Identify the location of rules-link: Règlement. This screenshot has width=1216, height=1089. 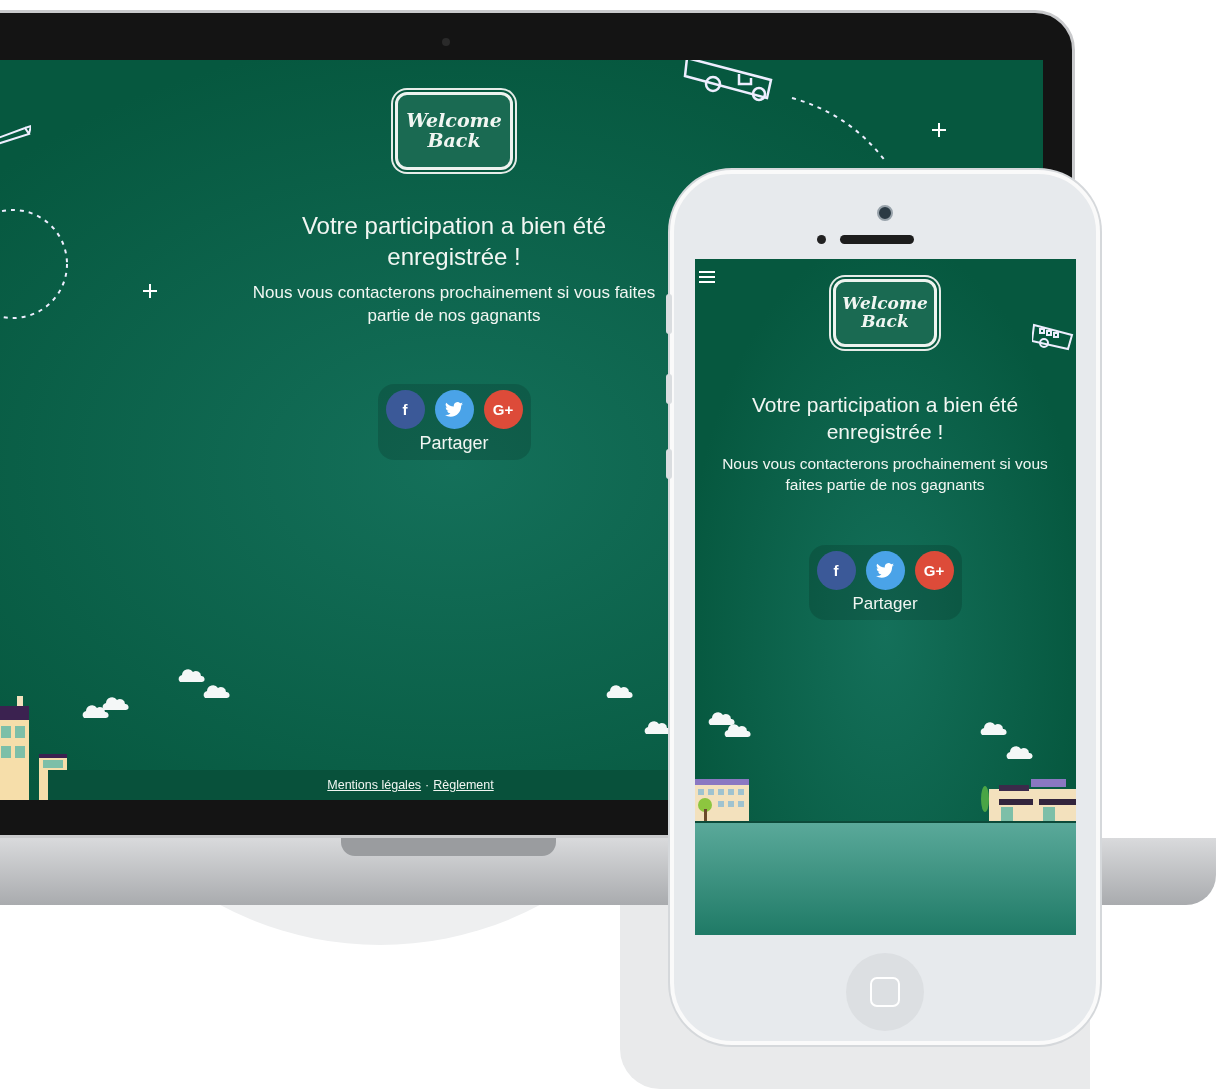
(463, 785).